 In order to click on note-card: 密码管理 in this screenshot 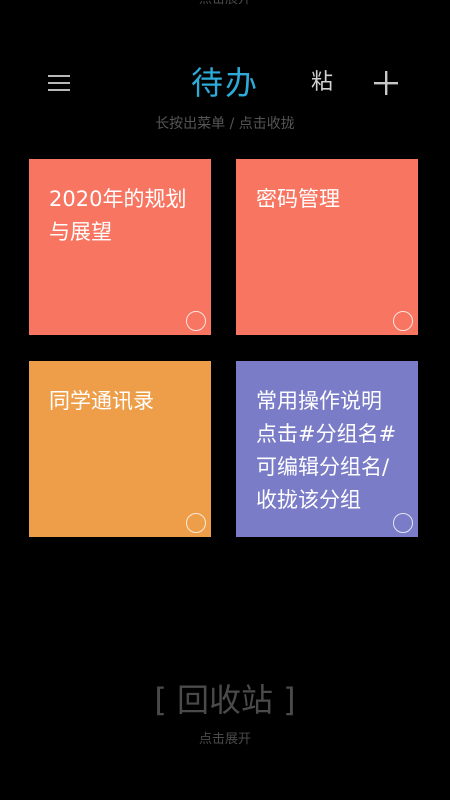, I will do `click(327, 247)`.